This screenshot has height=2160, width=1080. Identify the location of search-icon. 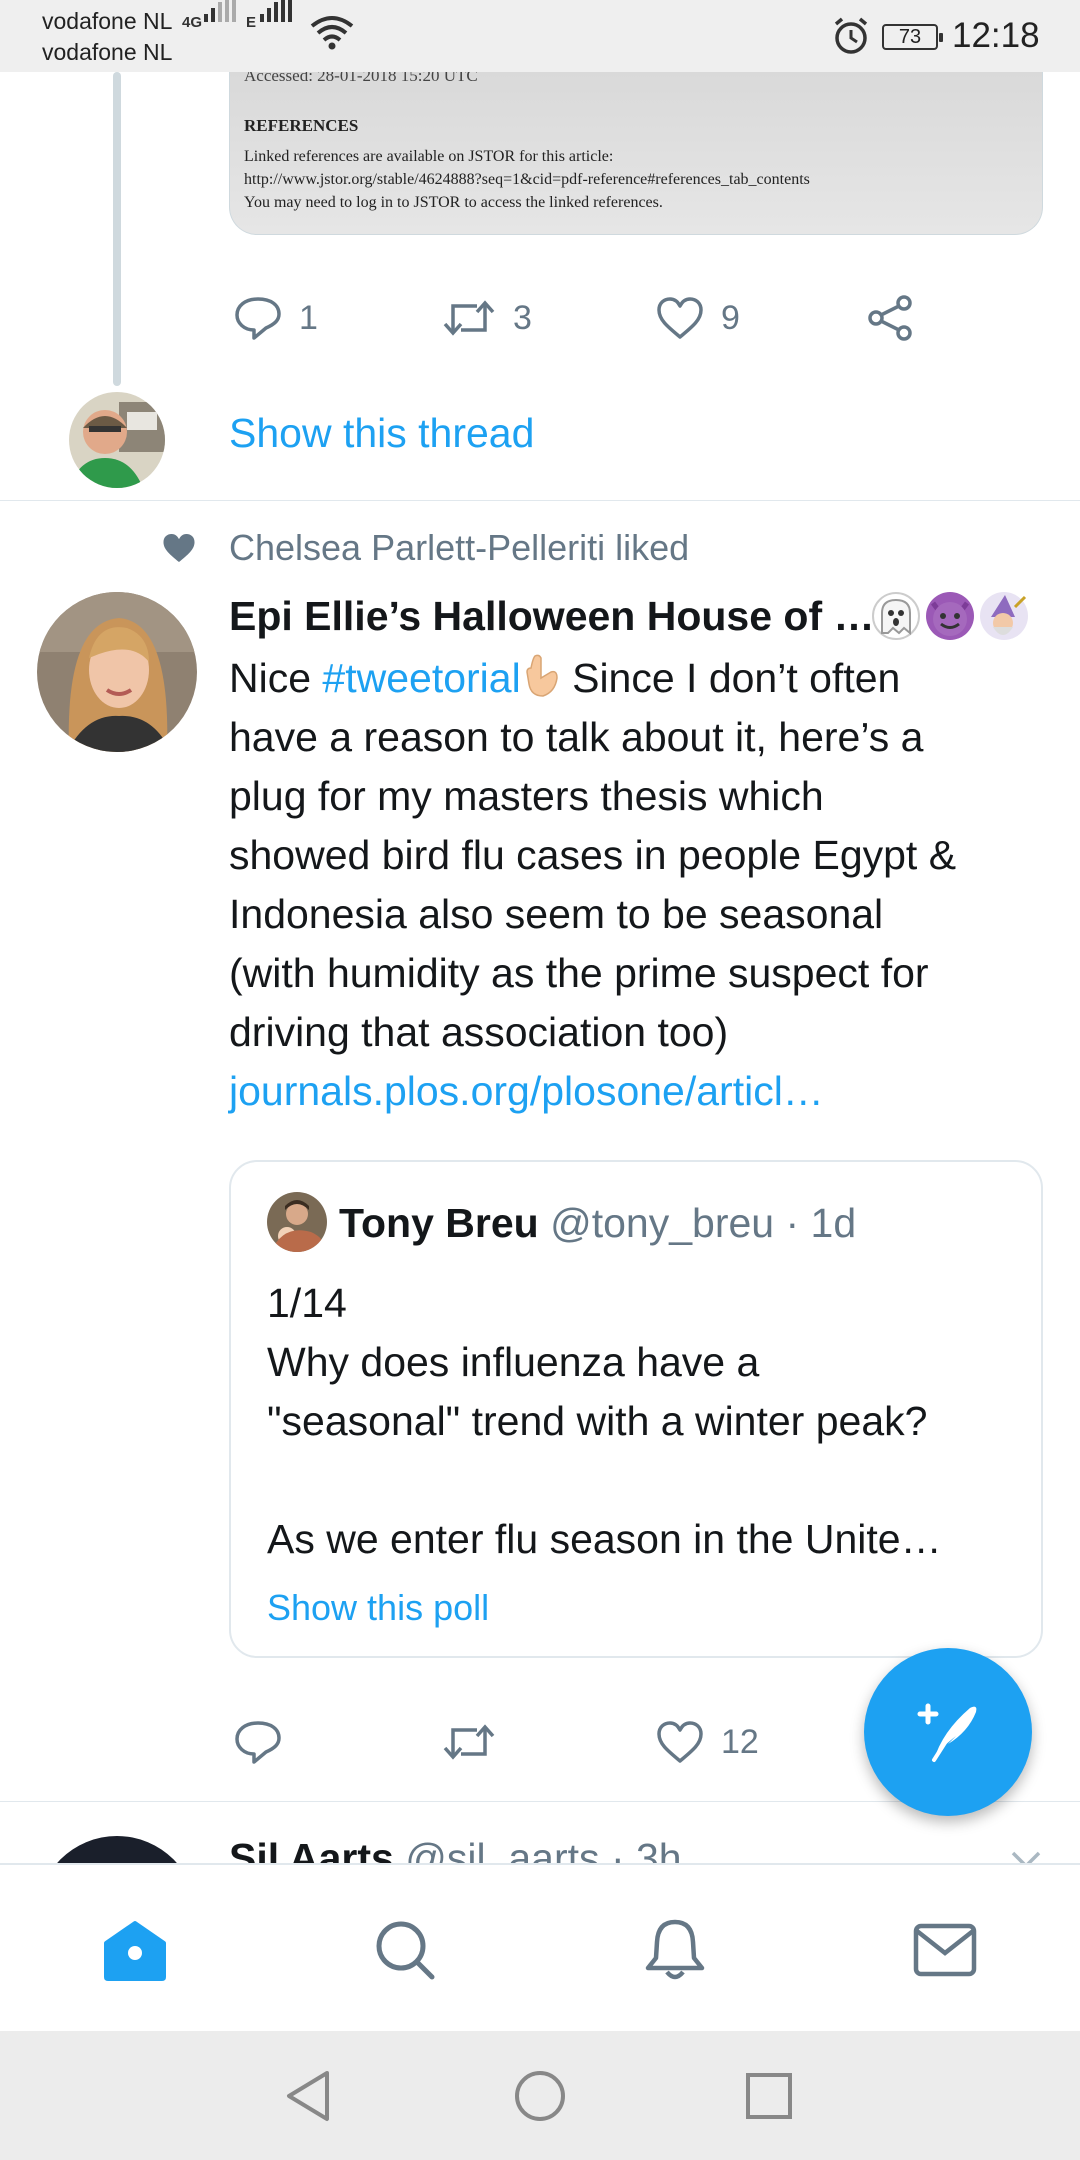
(405, 1950).